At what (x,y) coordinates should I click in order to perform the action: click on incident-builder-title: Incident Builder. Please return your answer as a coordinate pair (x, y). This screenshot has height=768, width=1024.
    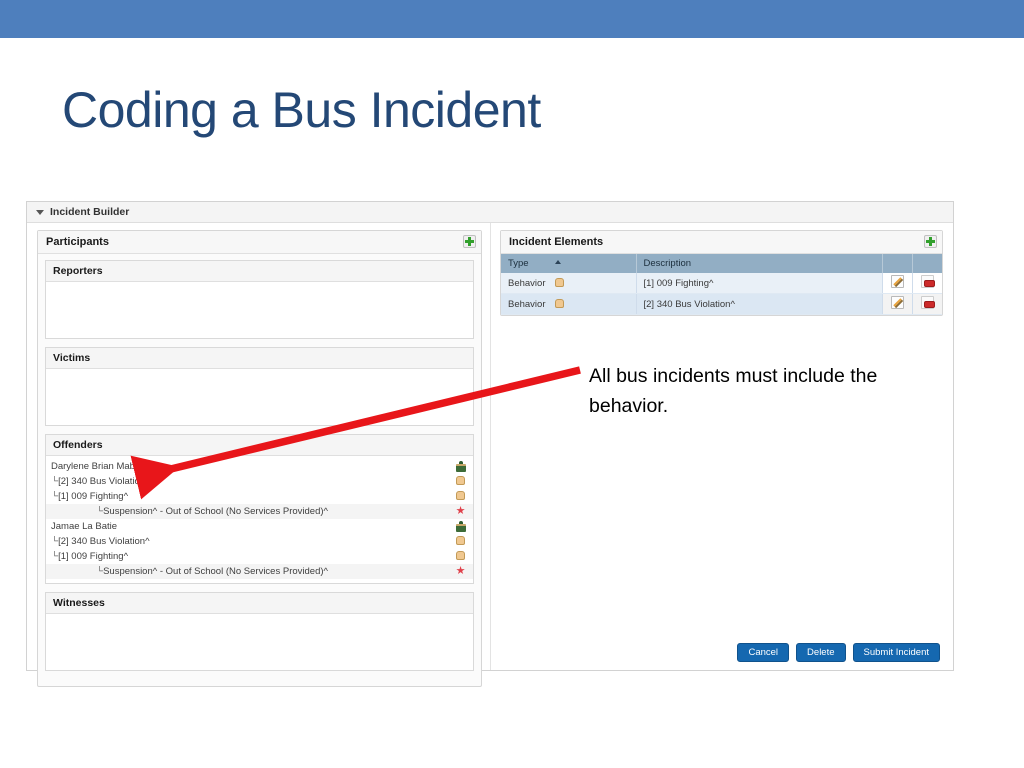
    Looking at the image, I should click on (90, 212).